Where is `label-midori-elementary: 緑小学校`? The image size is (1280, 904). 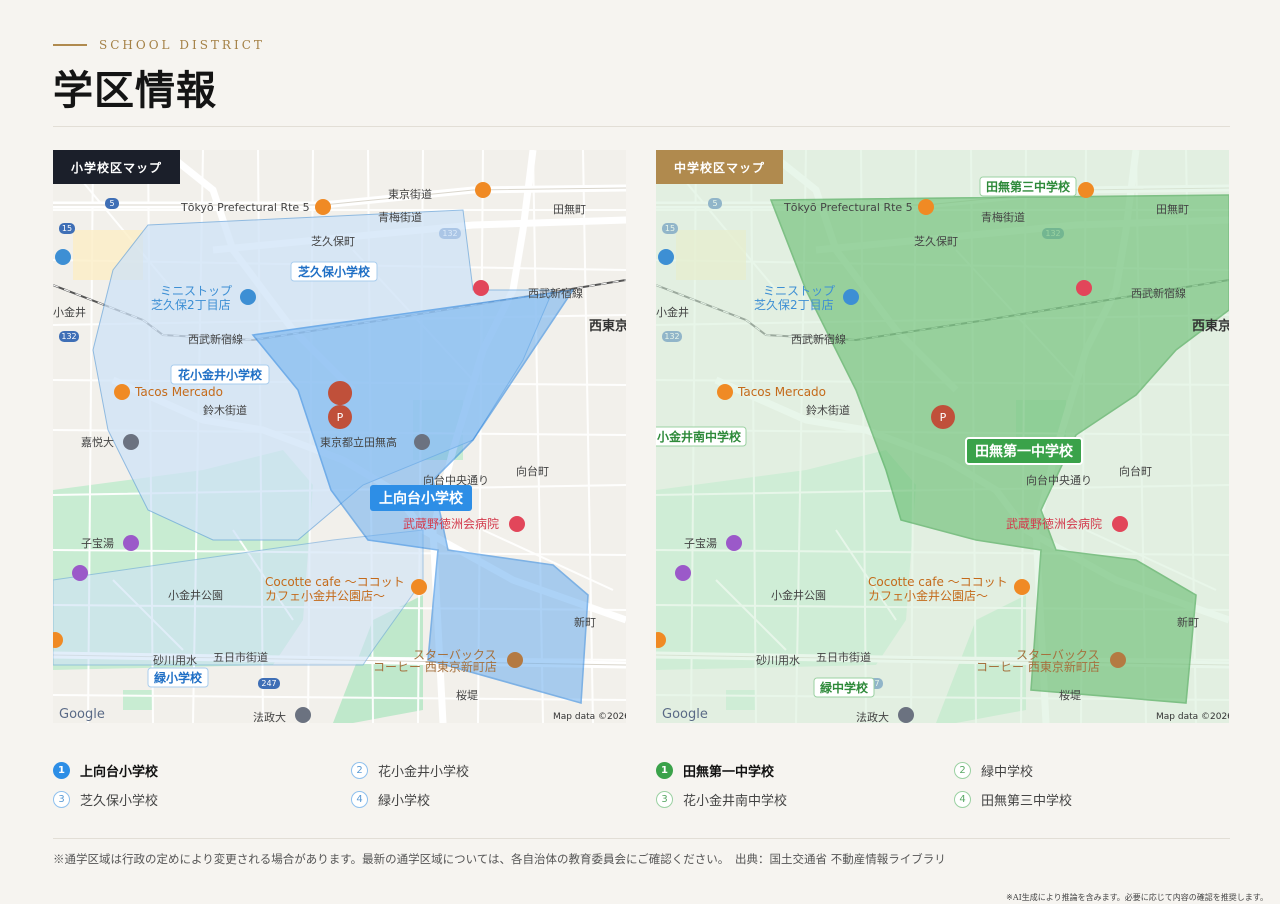
label-midori-elementary: 緑小学校 is located at coordinates (178, 677).